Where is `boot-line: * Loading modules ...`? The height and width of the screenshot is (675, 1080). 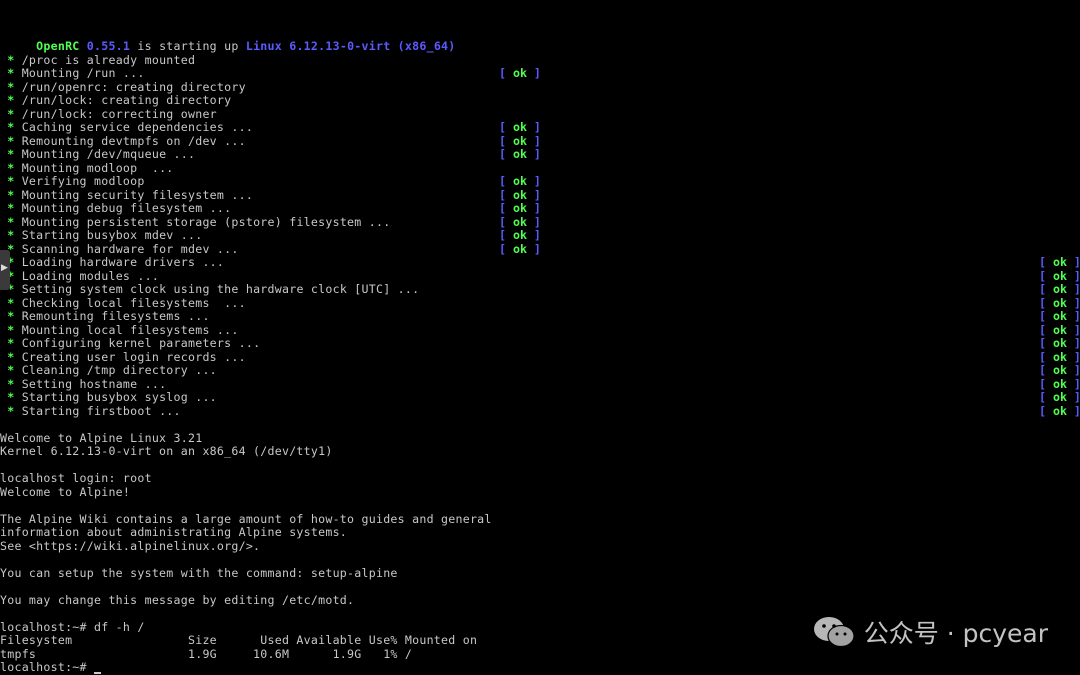
boot-line: * Loading modules ... is located at coordinates (80, 276).